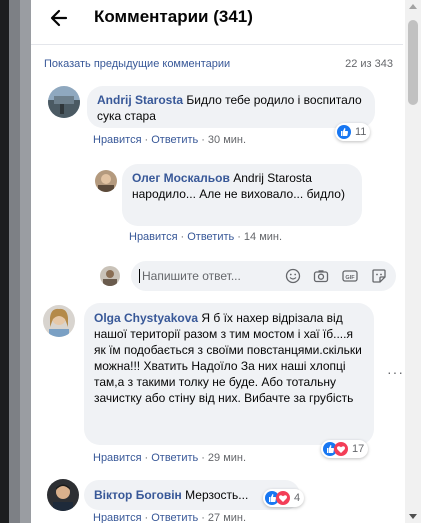 This screenshot has height=523, width=421. I want to click on reply-input: Напишите ответ... GIF, so click(263, 276).